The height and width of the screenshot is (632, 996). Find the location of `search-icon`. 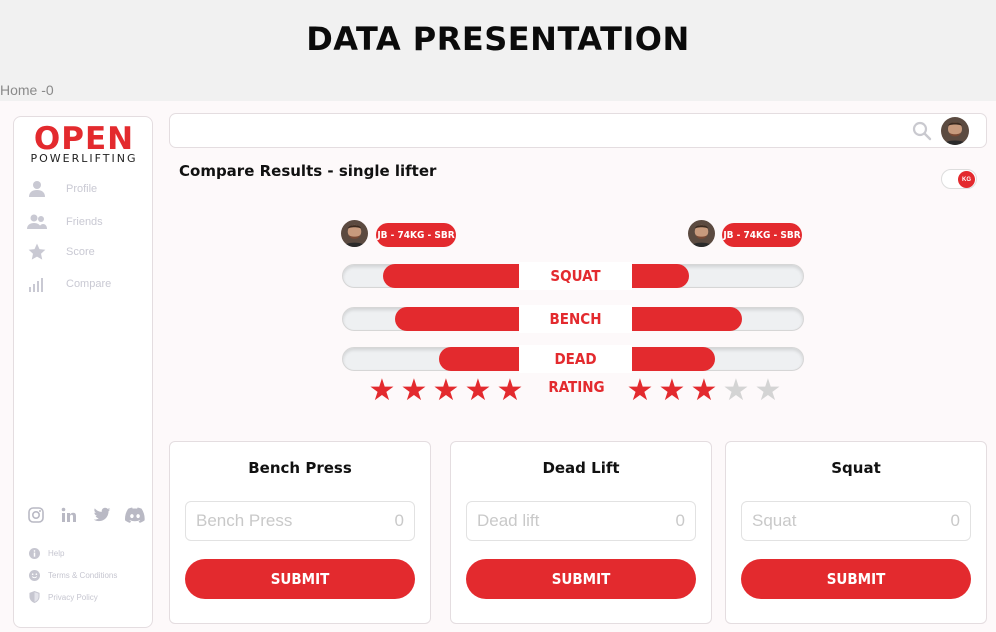

search-icon is located at coordinates (922, 131).